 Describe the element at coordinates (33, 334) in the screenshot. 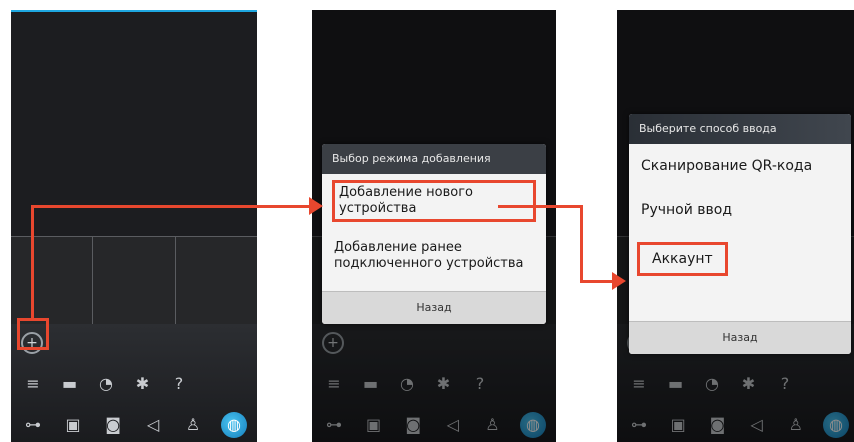

I see `highlight-add-button` at that location.